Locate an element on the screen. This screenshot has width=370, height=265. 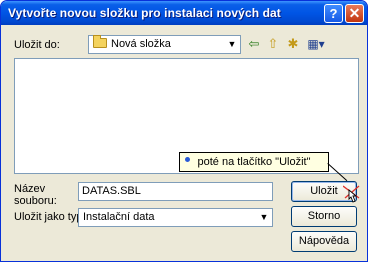
cancel-button: Storno is located at coordinates (324, 216).